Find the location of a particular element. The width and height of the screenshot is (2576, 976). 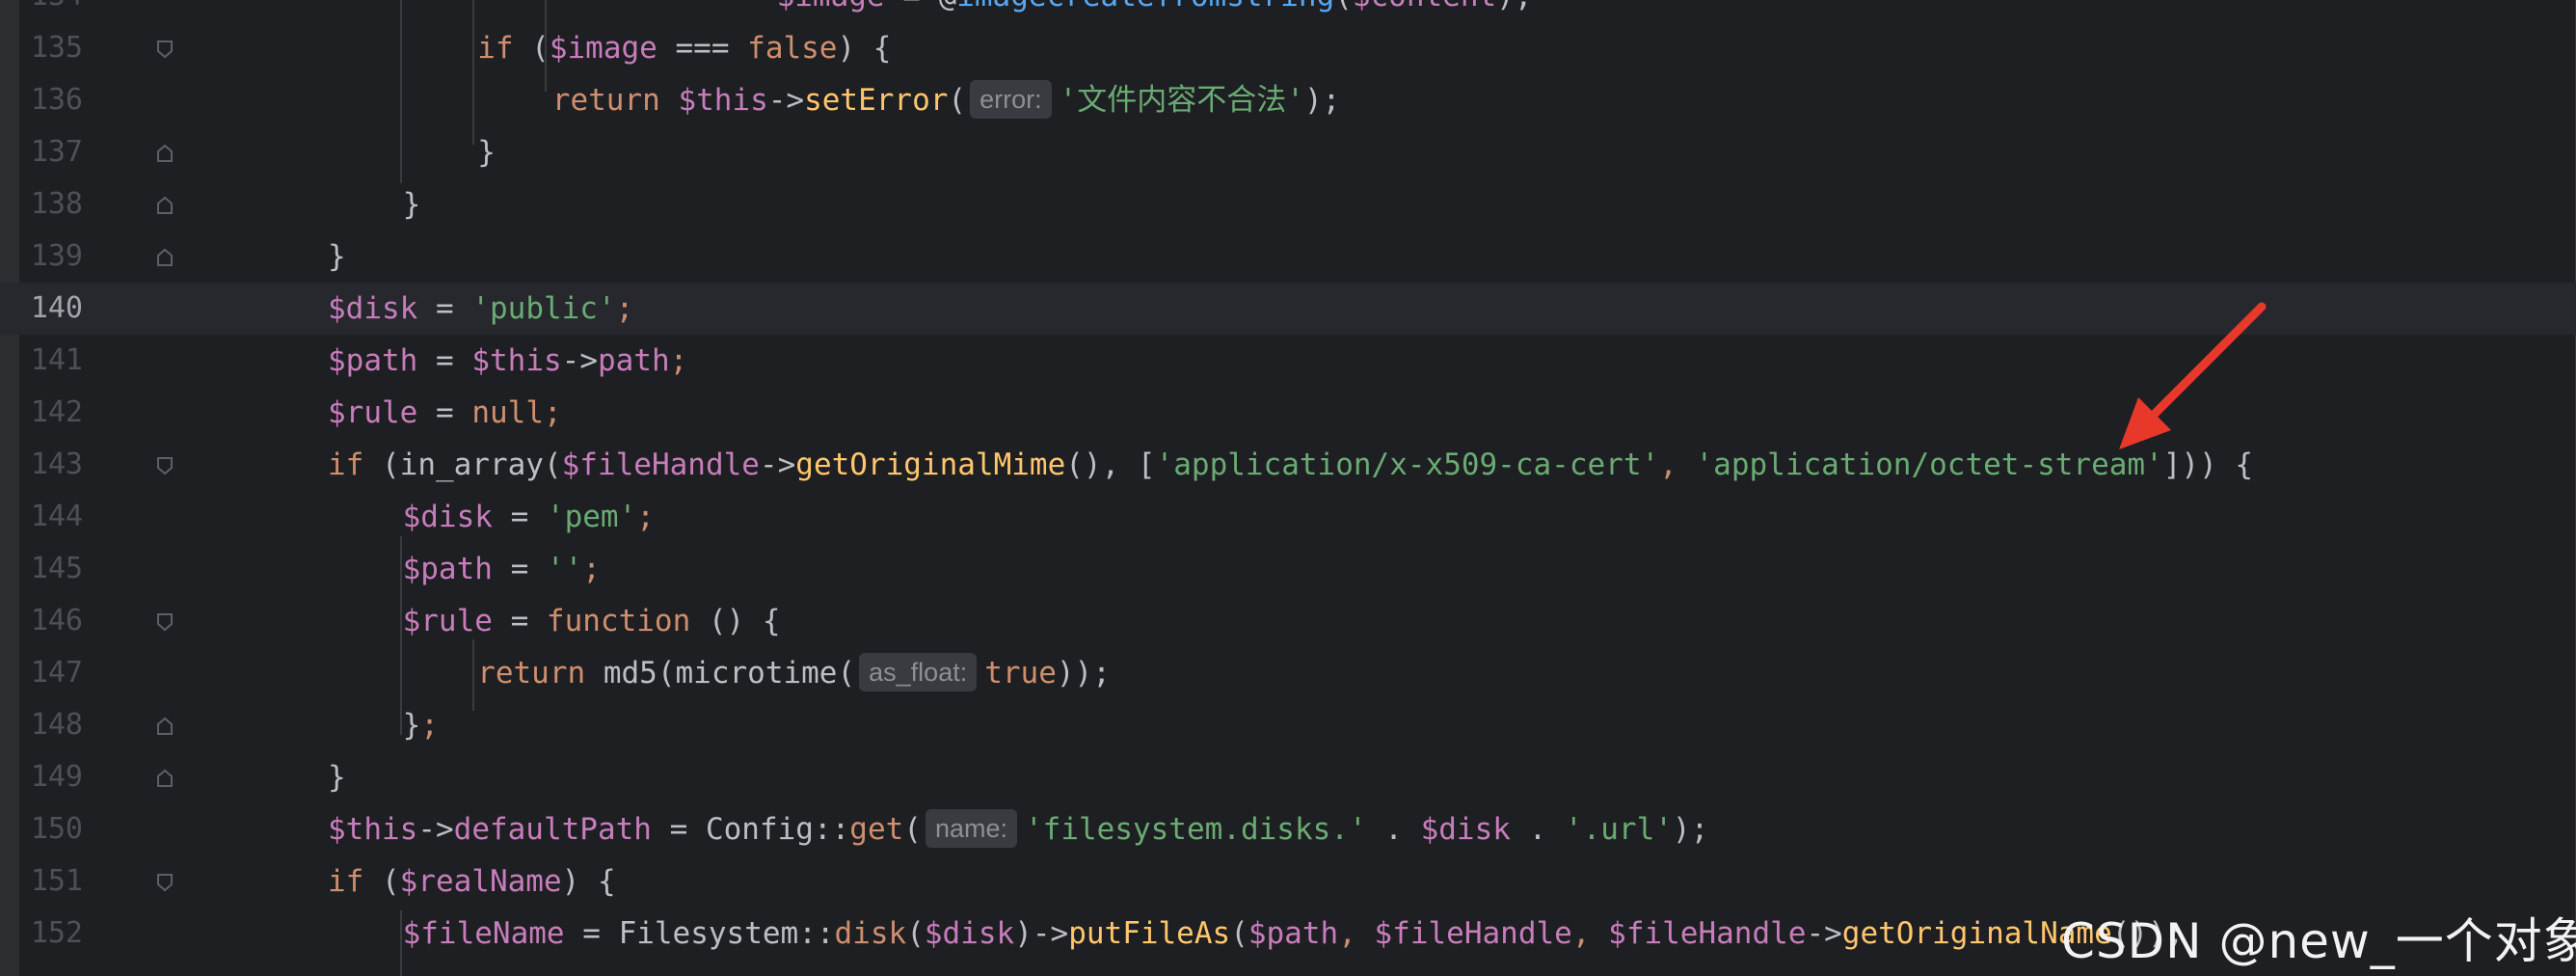

parameter-hint: error: is located at coordinates (1011, 99).